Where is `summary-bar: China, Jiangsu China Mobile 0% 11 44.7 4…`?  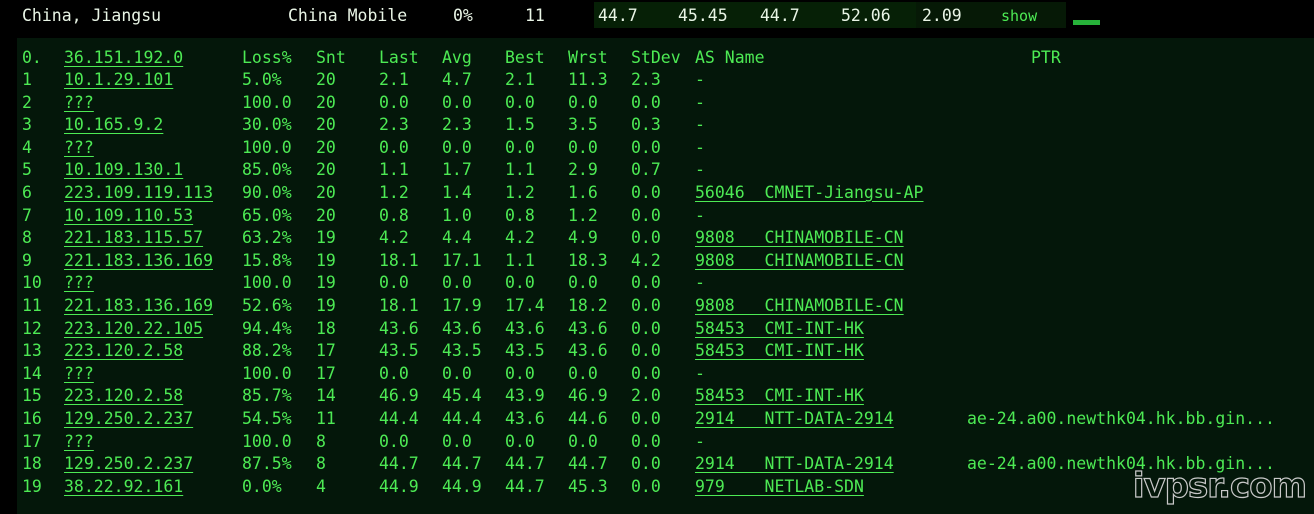 summary-bar: China, Jiangsu China Mobile 0% 11 44.7 4… is located at coordinates (657, 15).